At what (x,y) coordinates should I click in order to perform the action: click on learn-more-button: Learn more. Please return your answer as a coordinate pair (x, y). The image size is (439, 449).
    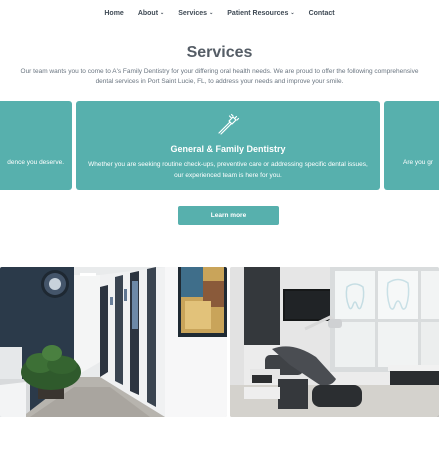
    Looking at the image, I should click on (228, 215).